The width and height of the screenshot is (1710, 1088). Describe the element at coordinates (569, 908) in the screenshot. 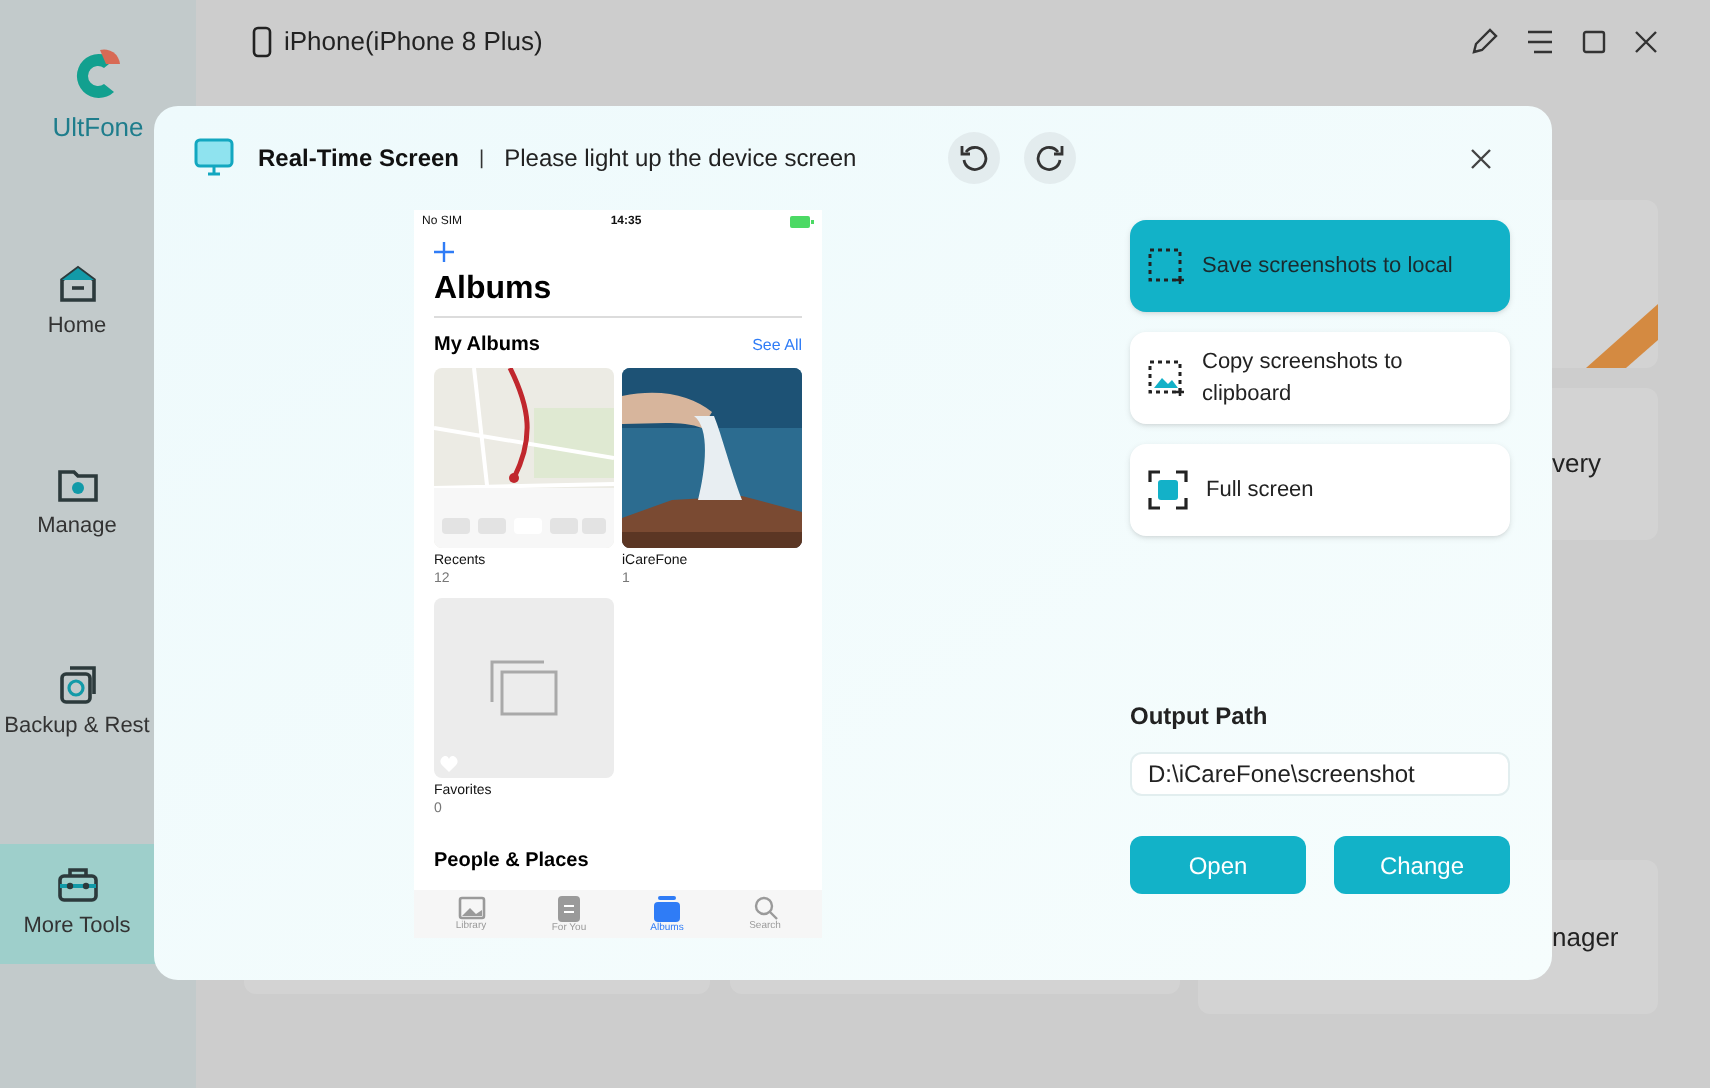

I see `card-icon` at that location.